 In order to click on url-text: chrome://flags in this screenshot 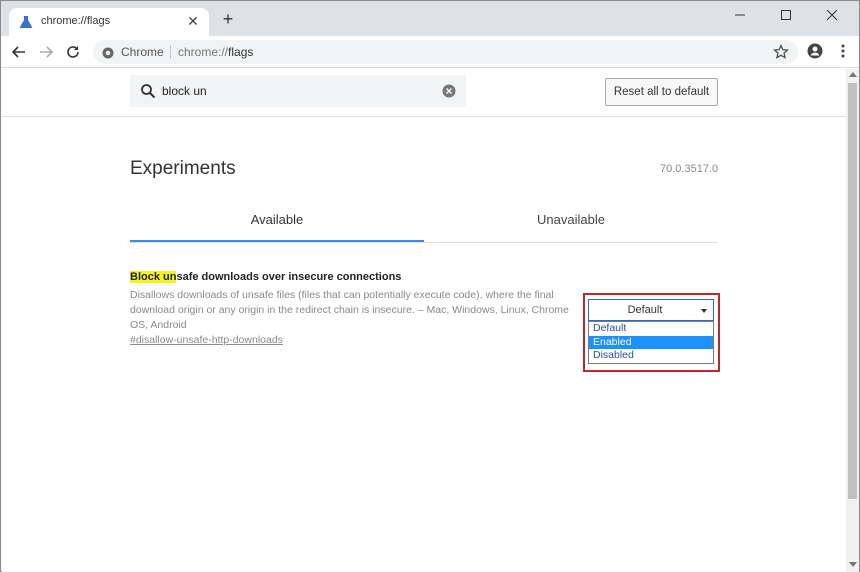, I will do `click(215, 52)`.